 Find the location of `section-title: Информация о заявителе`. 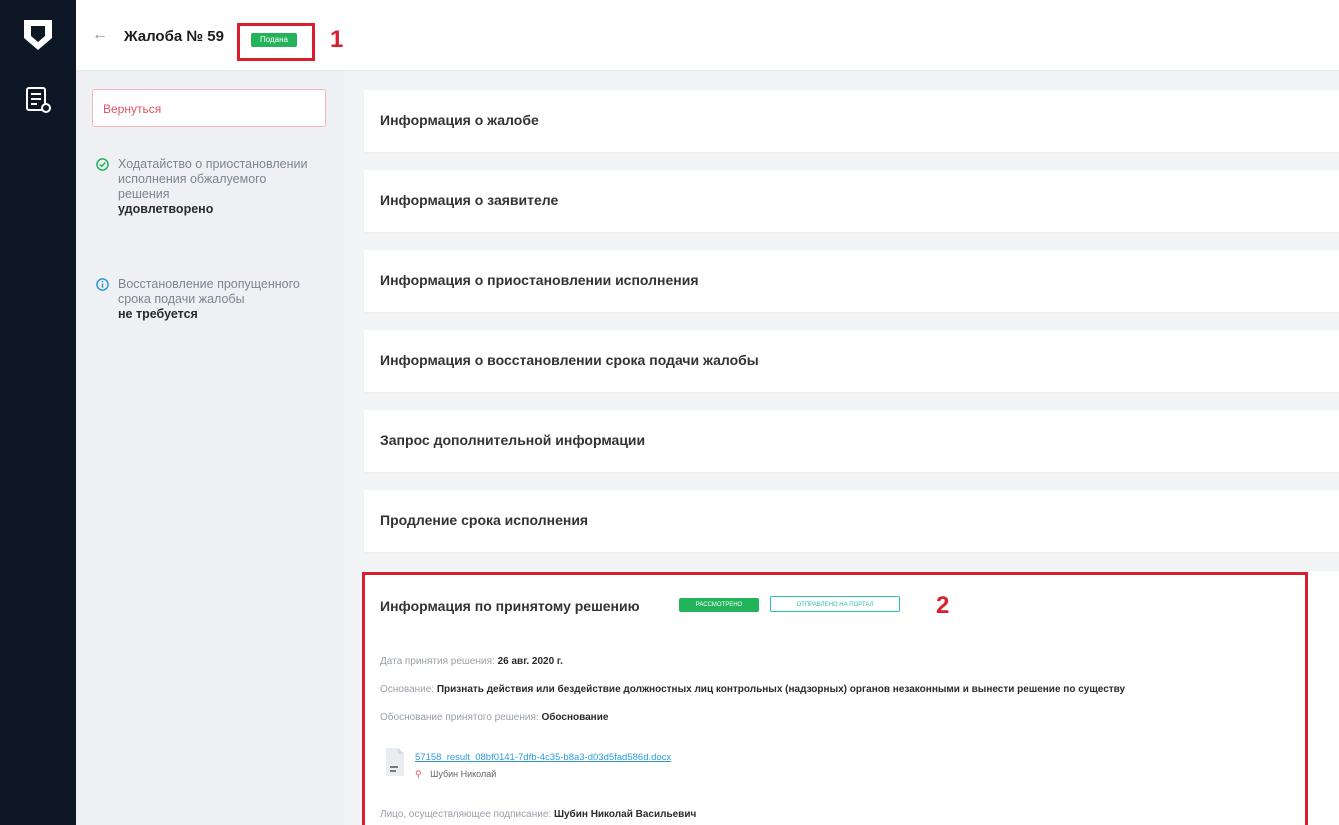

section-title: Информация о заявителе is located at coordinates (469, 200).